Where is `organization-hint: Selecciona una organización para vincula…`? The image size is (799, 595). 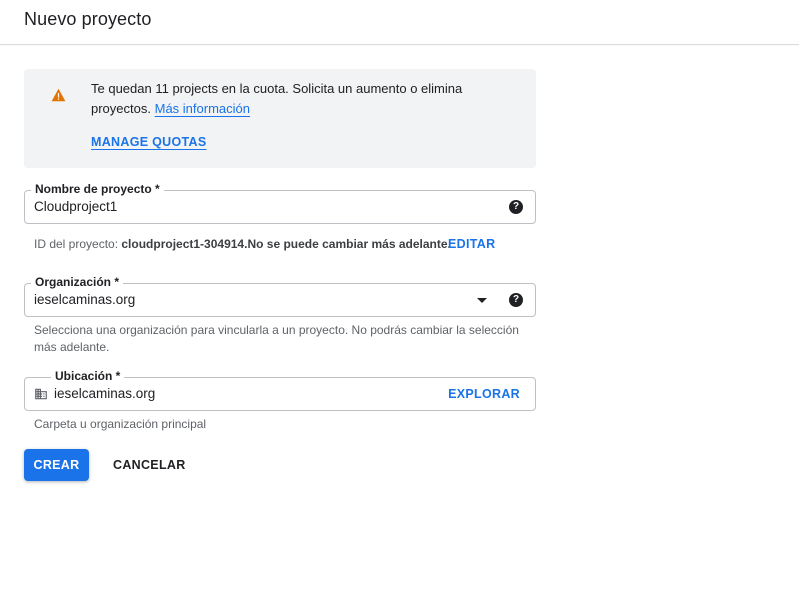
organization-hint: Selecciona una organización para vincula… is located at coordinates (276, 338).